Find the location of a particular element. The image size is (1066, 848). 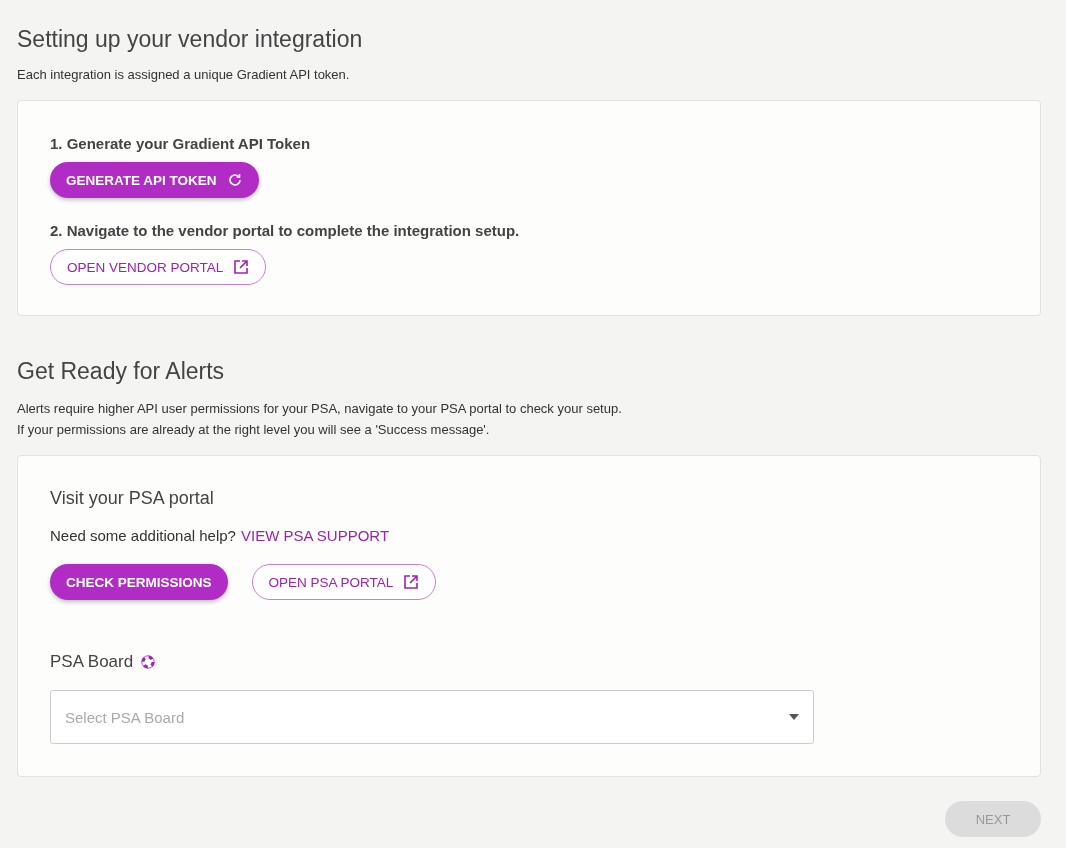

help-text: Need some additional help? is located at coordinates (143, 535).